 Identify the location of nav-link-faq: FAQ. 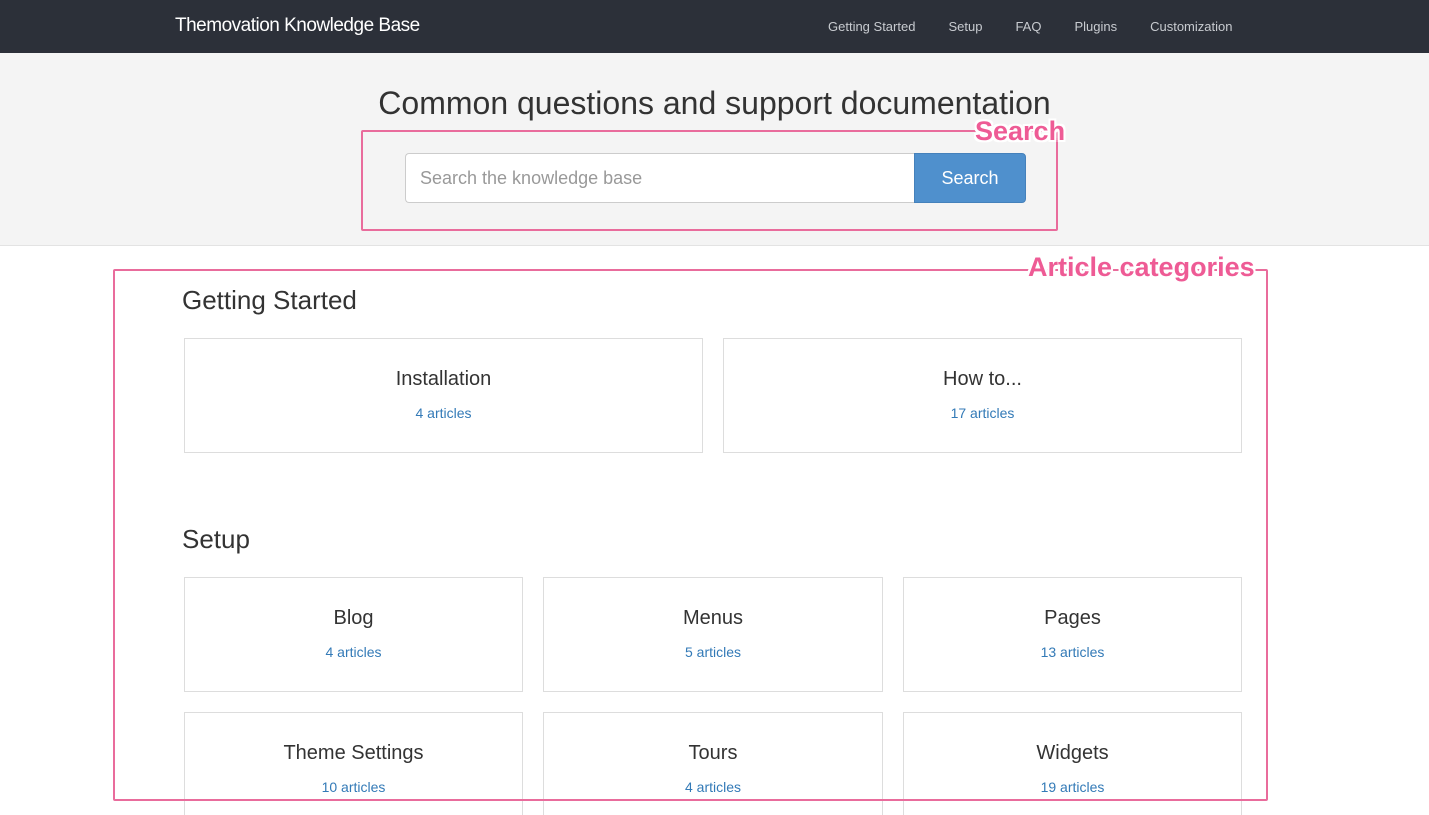
(1028, 26).